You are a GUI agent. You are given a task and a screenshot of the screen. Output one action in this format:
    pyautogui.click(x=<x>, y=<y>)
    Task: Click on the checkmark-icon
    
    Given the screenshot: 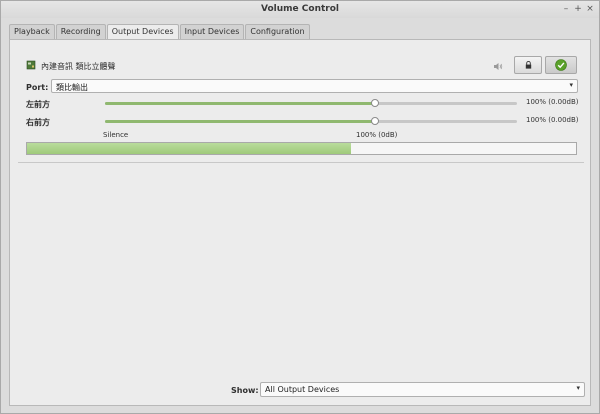 What is the action you would take?
    pyautogui.click(x=561, y=65)
    